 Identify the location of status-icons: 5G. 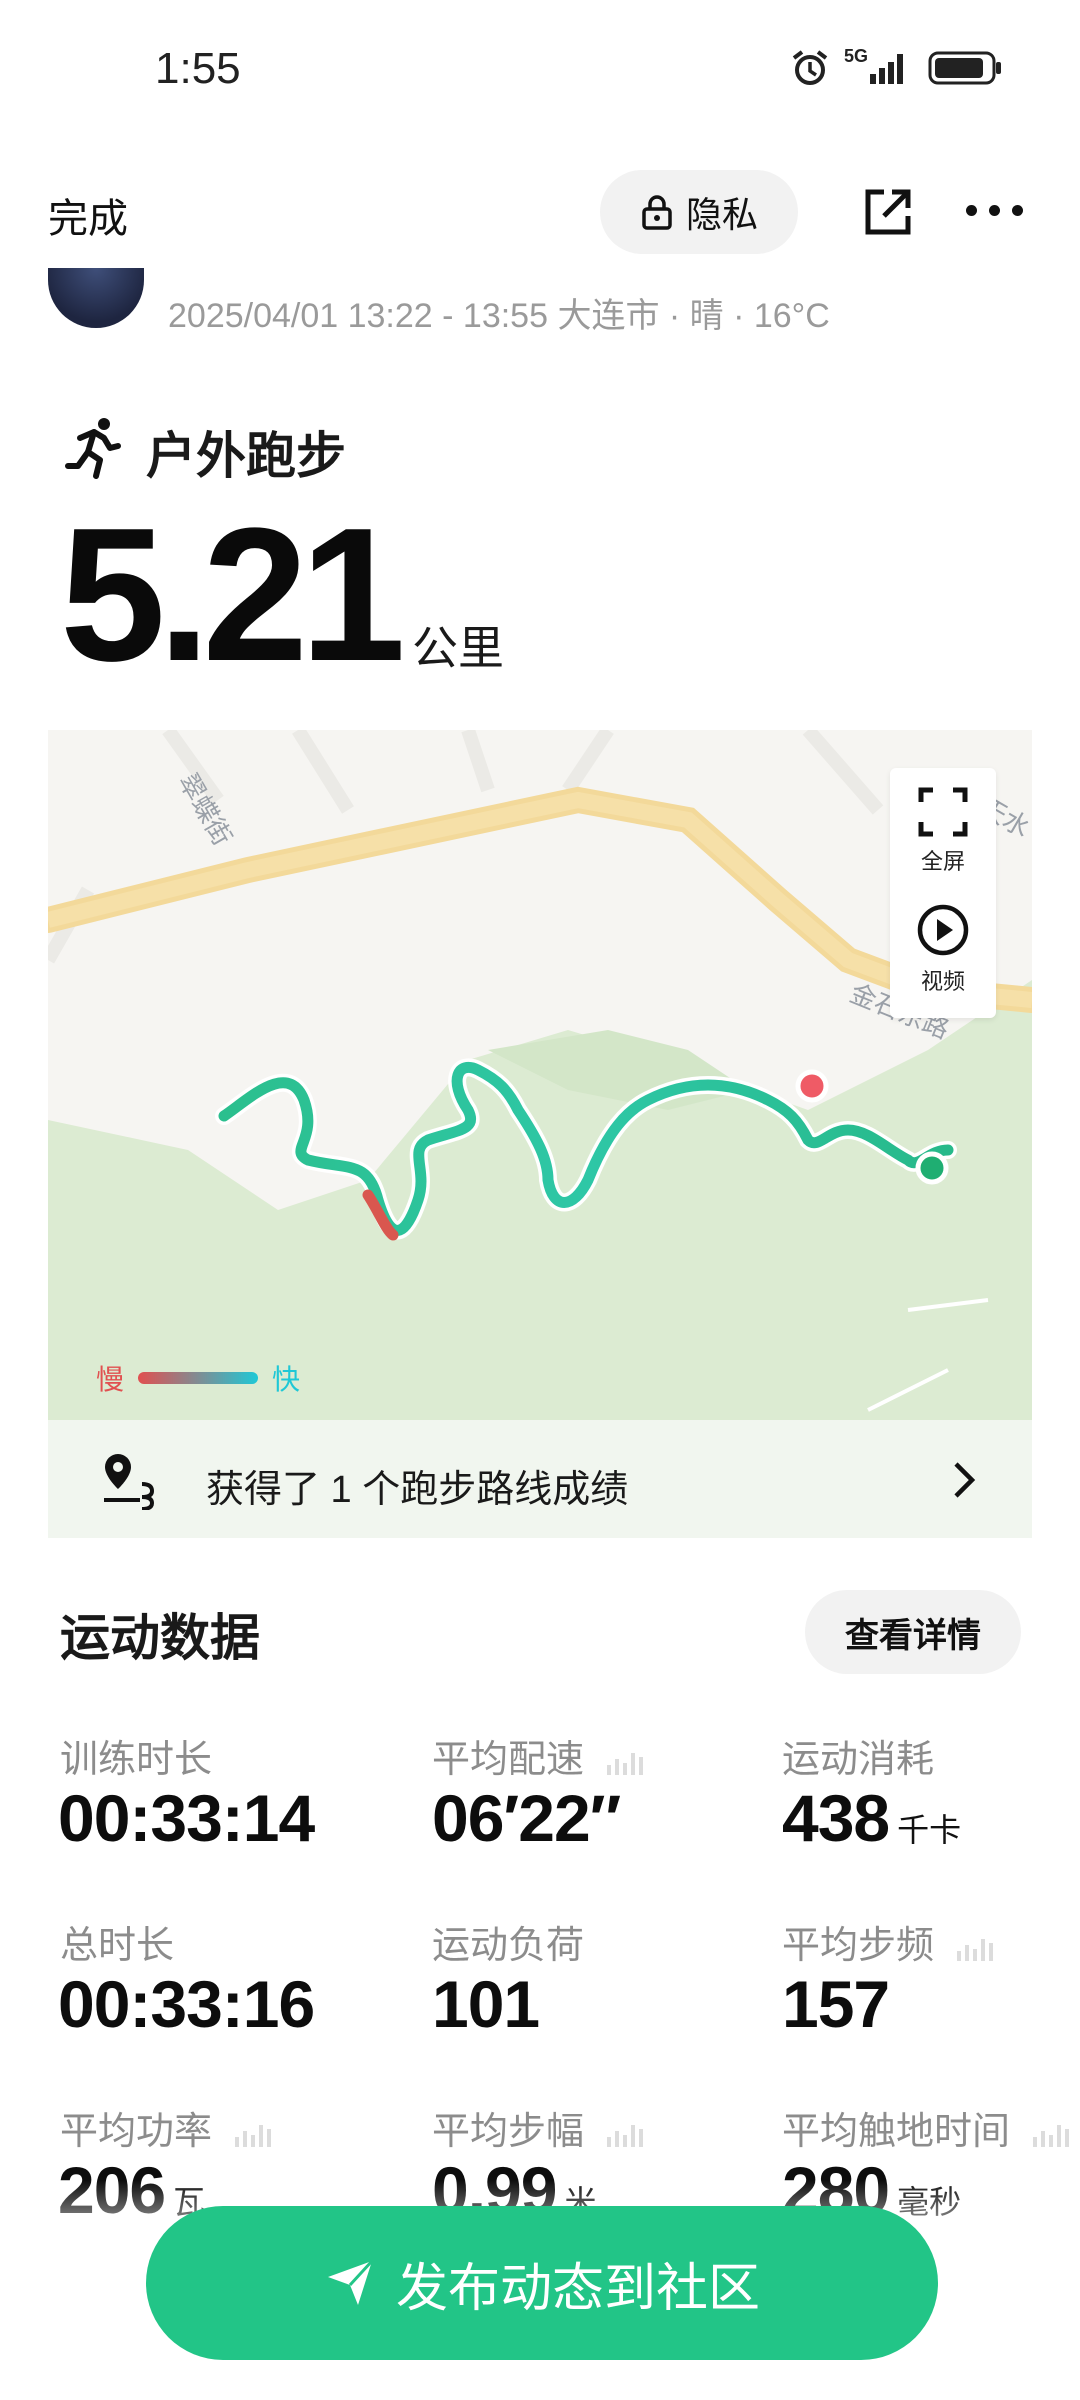
(897, 67).